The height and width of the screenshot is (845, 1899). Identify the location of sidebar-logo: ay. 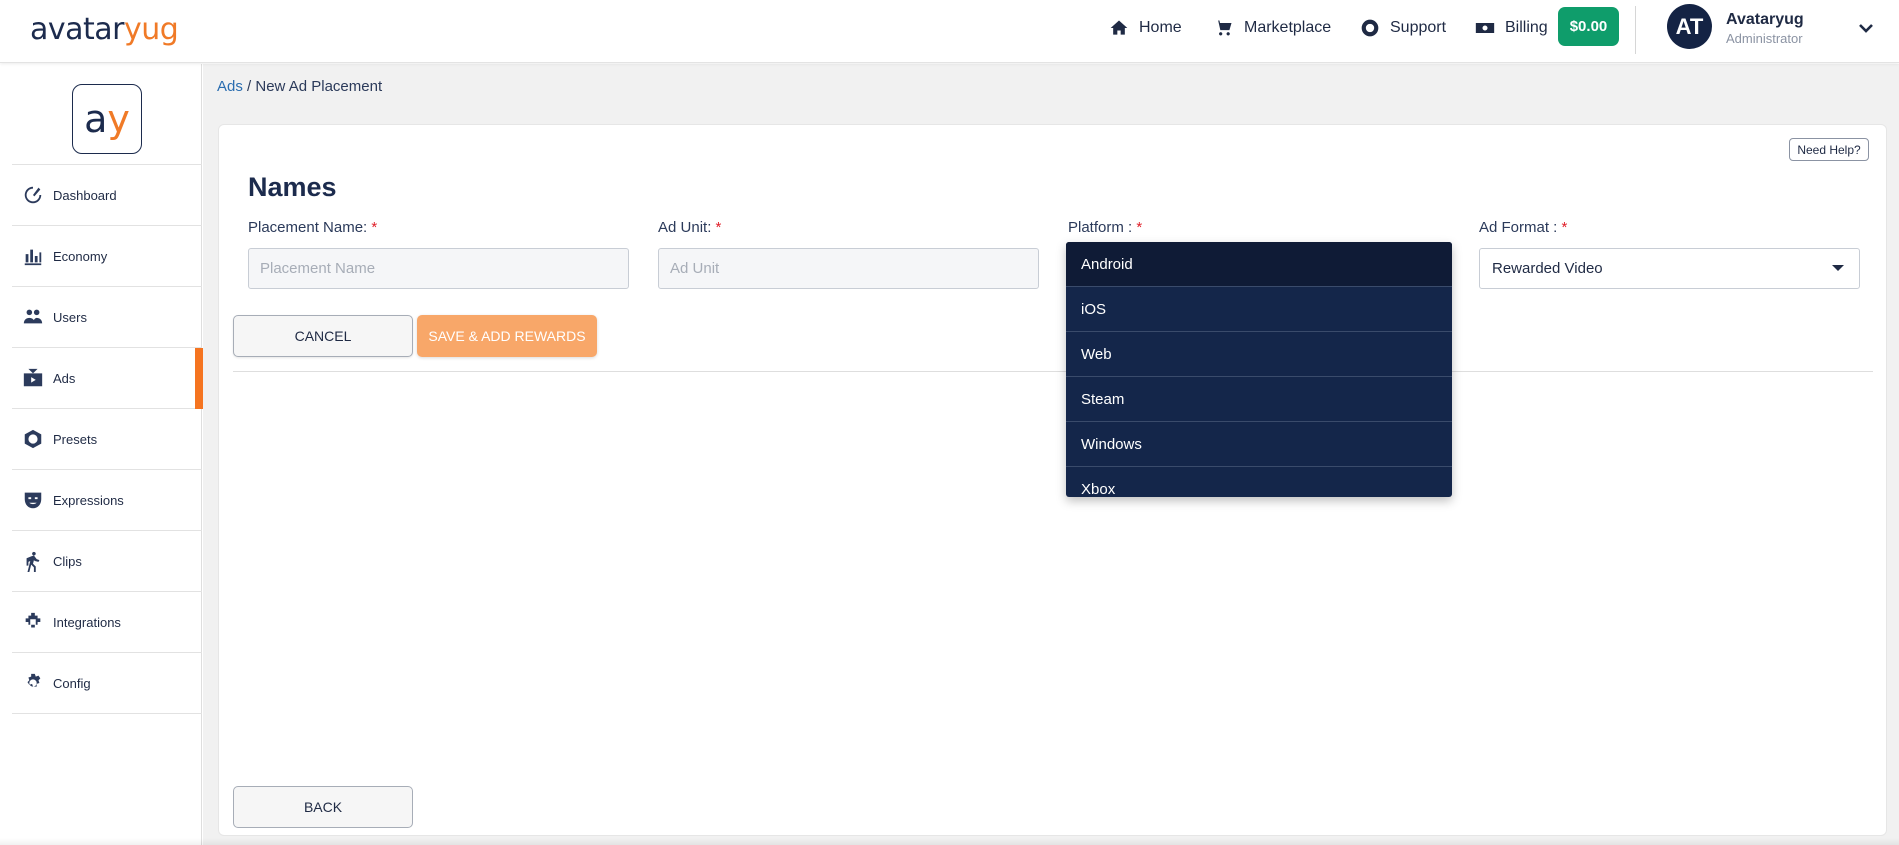
(107, 119).